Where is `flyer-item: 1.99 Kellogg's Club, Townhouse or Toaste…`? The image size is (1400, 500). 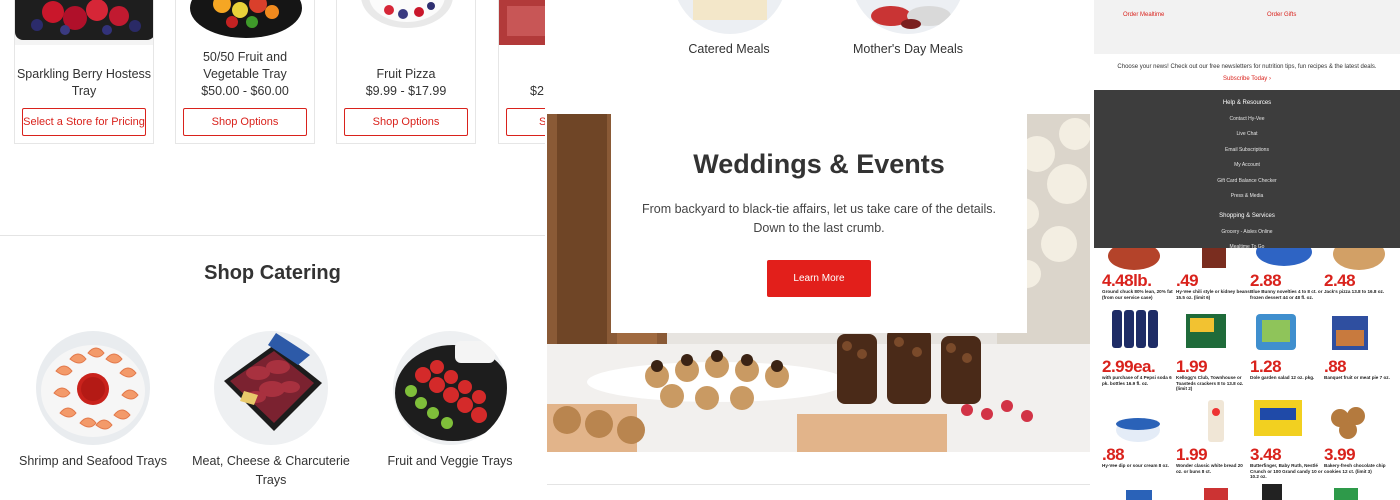
flyer-item: 1.99 Kellogg's Club, Townhouse or Toaste… is located at coordinates (1213, 375).